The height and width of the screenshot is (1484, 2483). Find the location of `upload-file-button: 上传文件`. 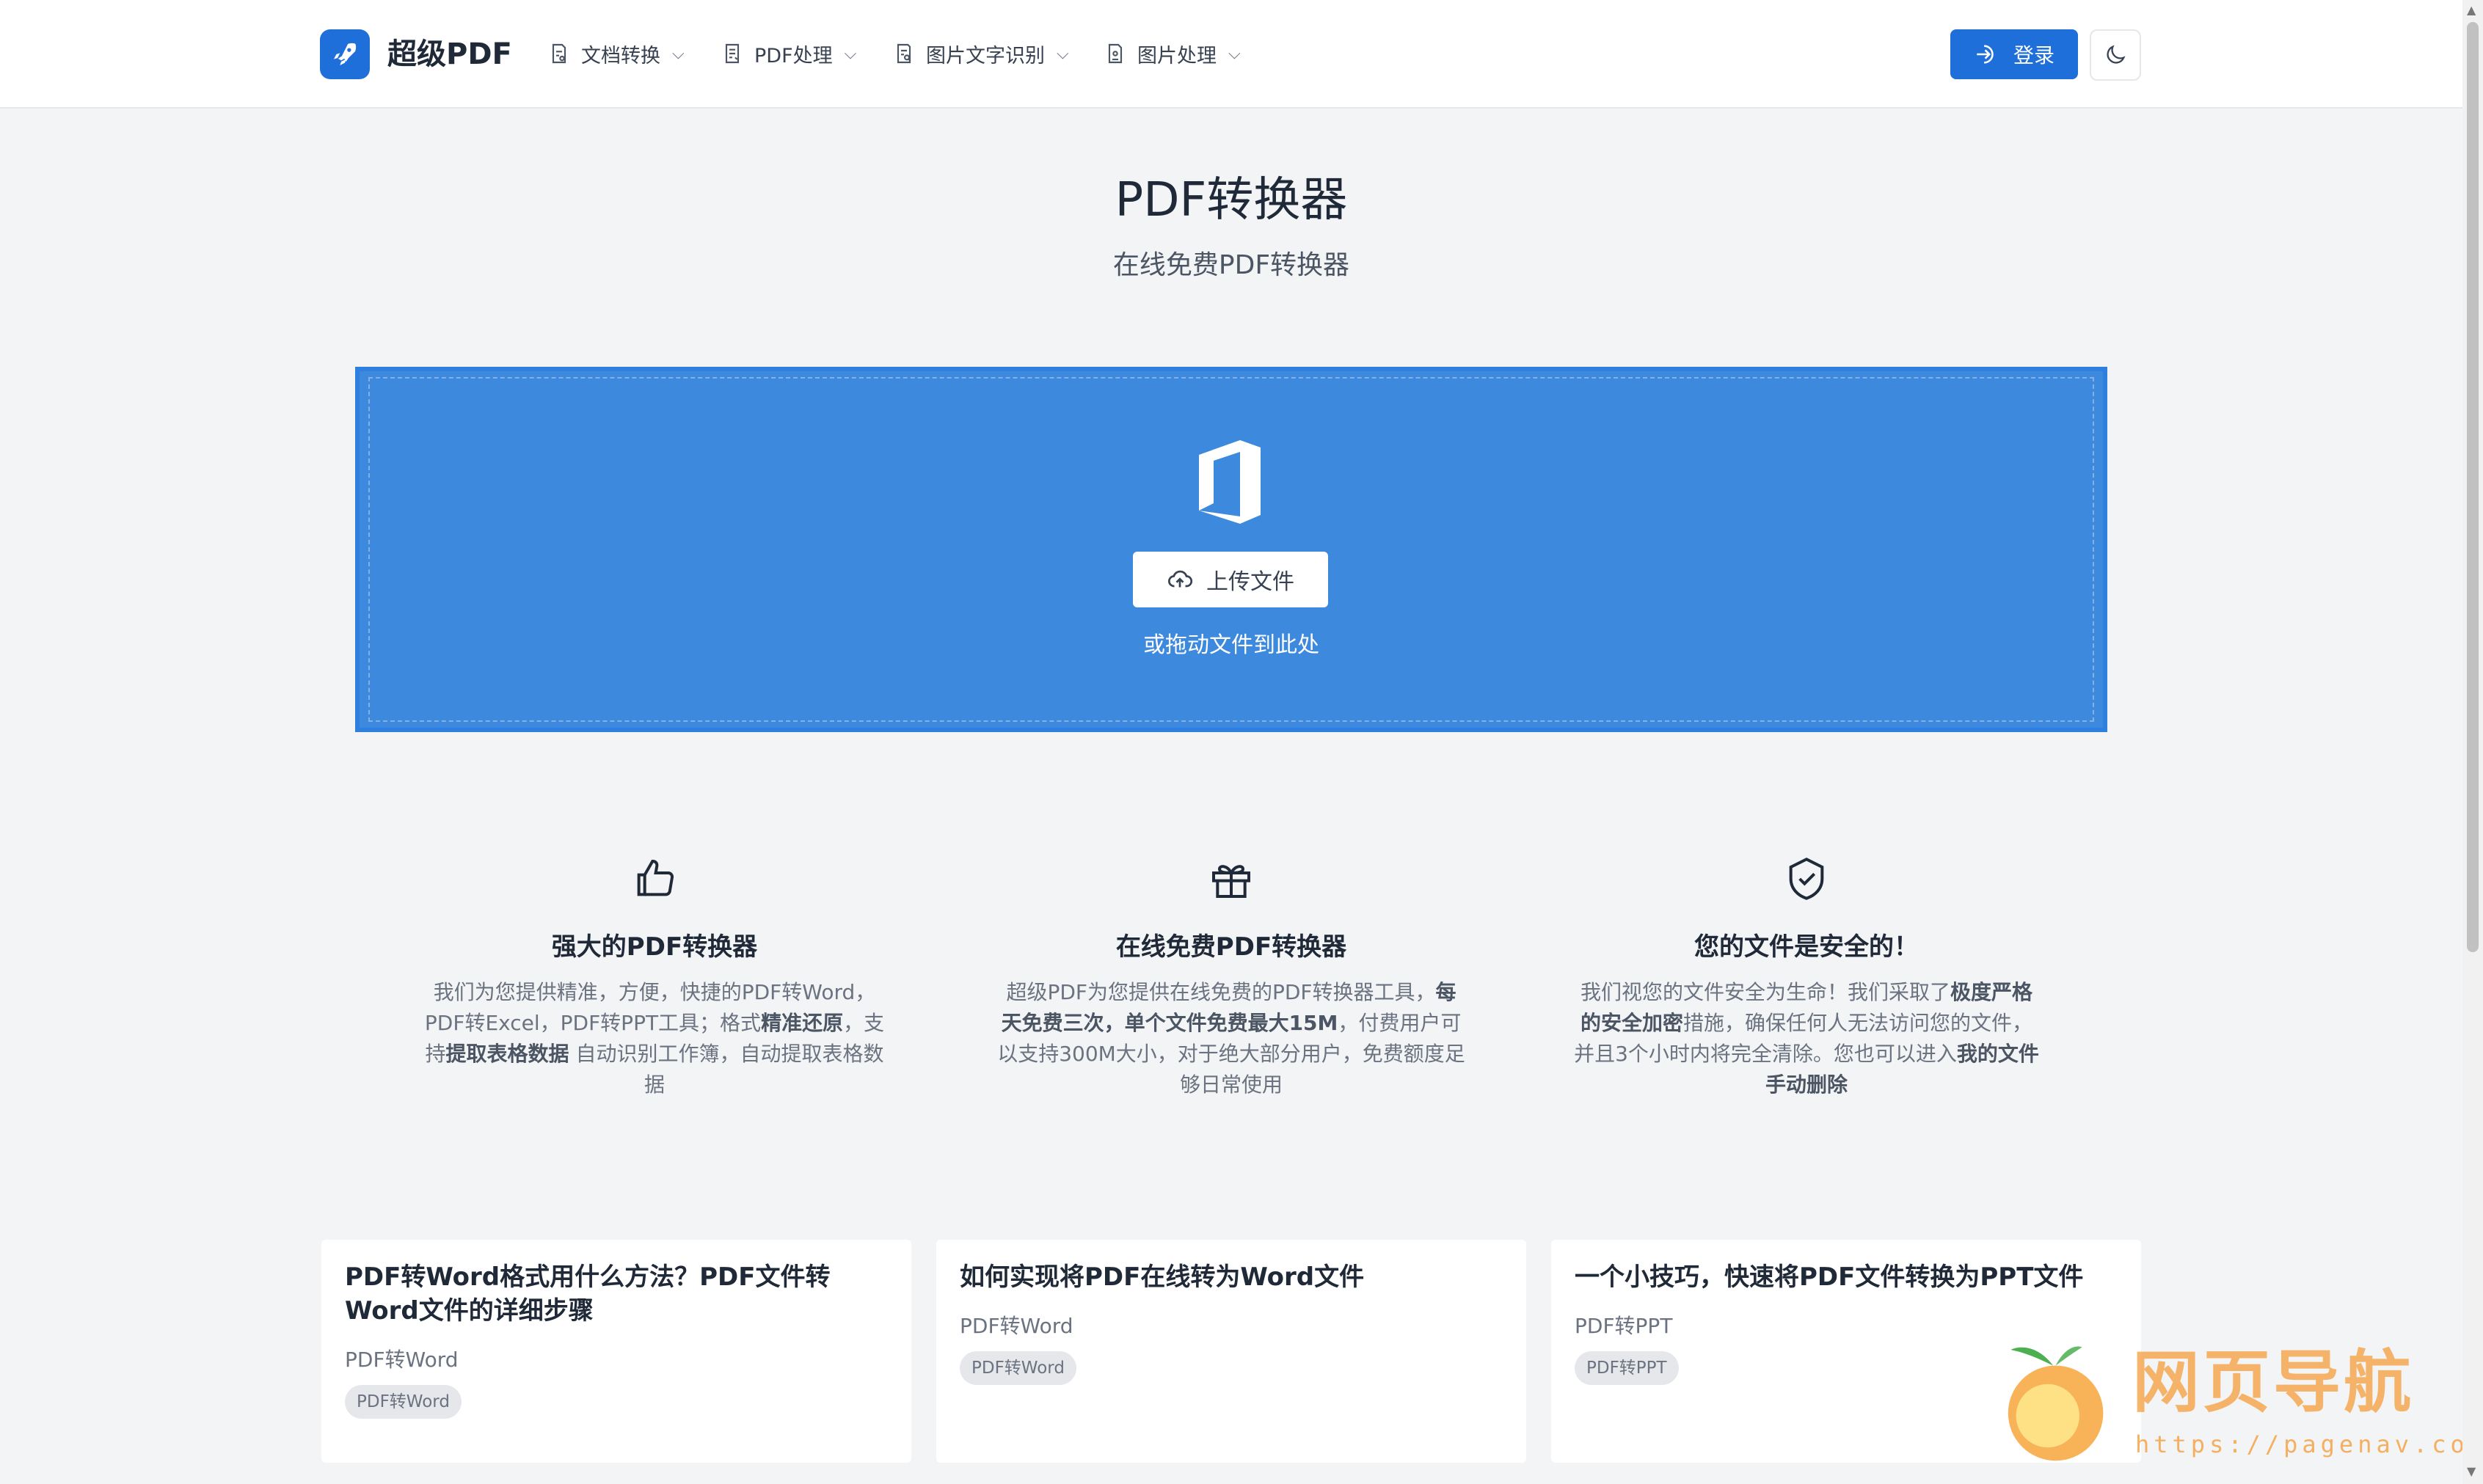

upload-file-button: 上传文件 is located at coordinates (1231, 579).